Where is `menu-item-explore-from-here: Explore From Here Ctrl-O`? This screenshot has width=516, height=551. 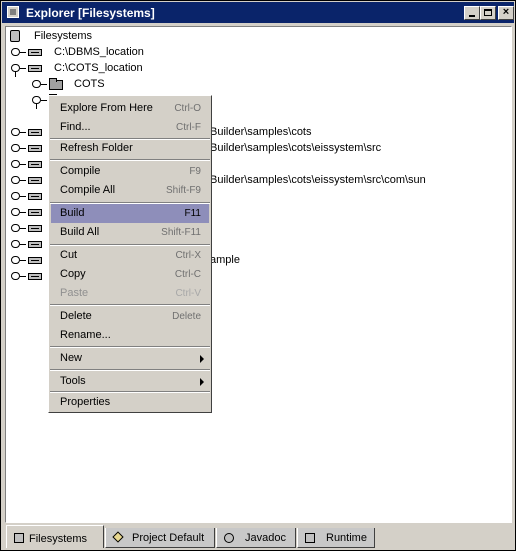 menu-item-explore-from-here: Explore From Here Ctrl-O is located at coordinates (130, 108).